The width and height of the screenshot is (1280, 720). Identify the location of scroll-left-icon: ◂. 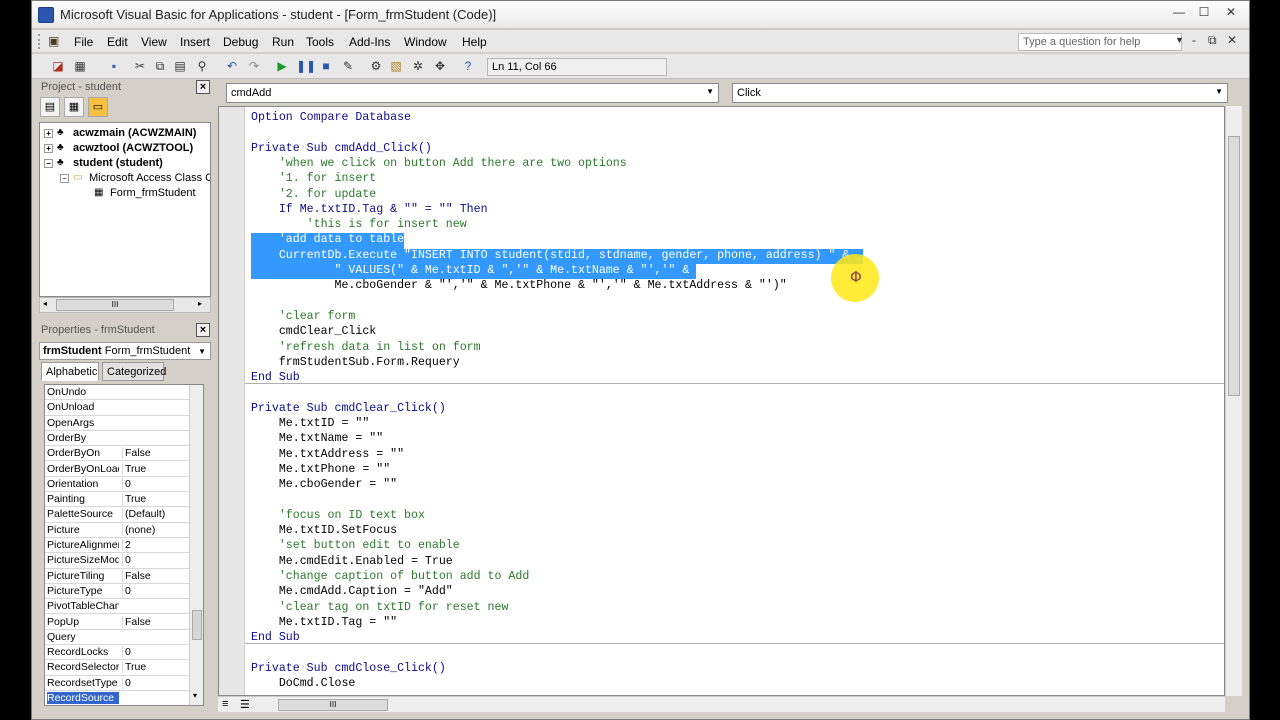
(45, 303).